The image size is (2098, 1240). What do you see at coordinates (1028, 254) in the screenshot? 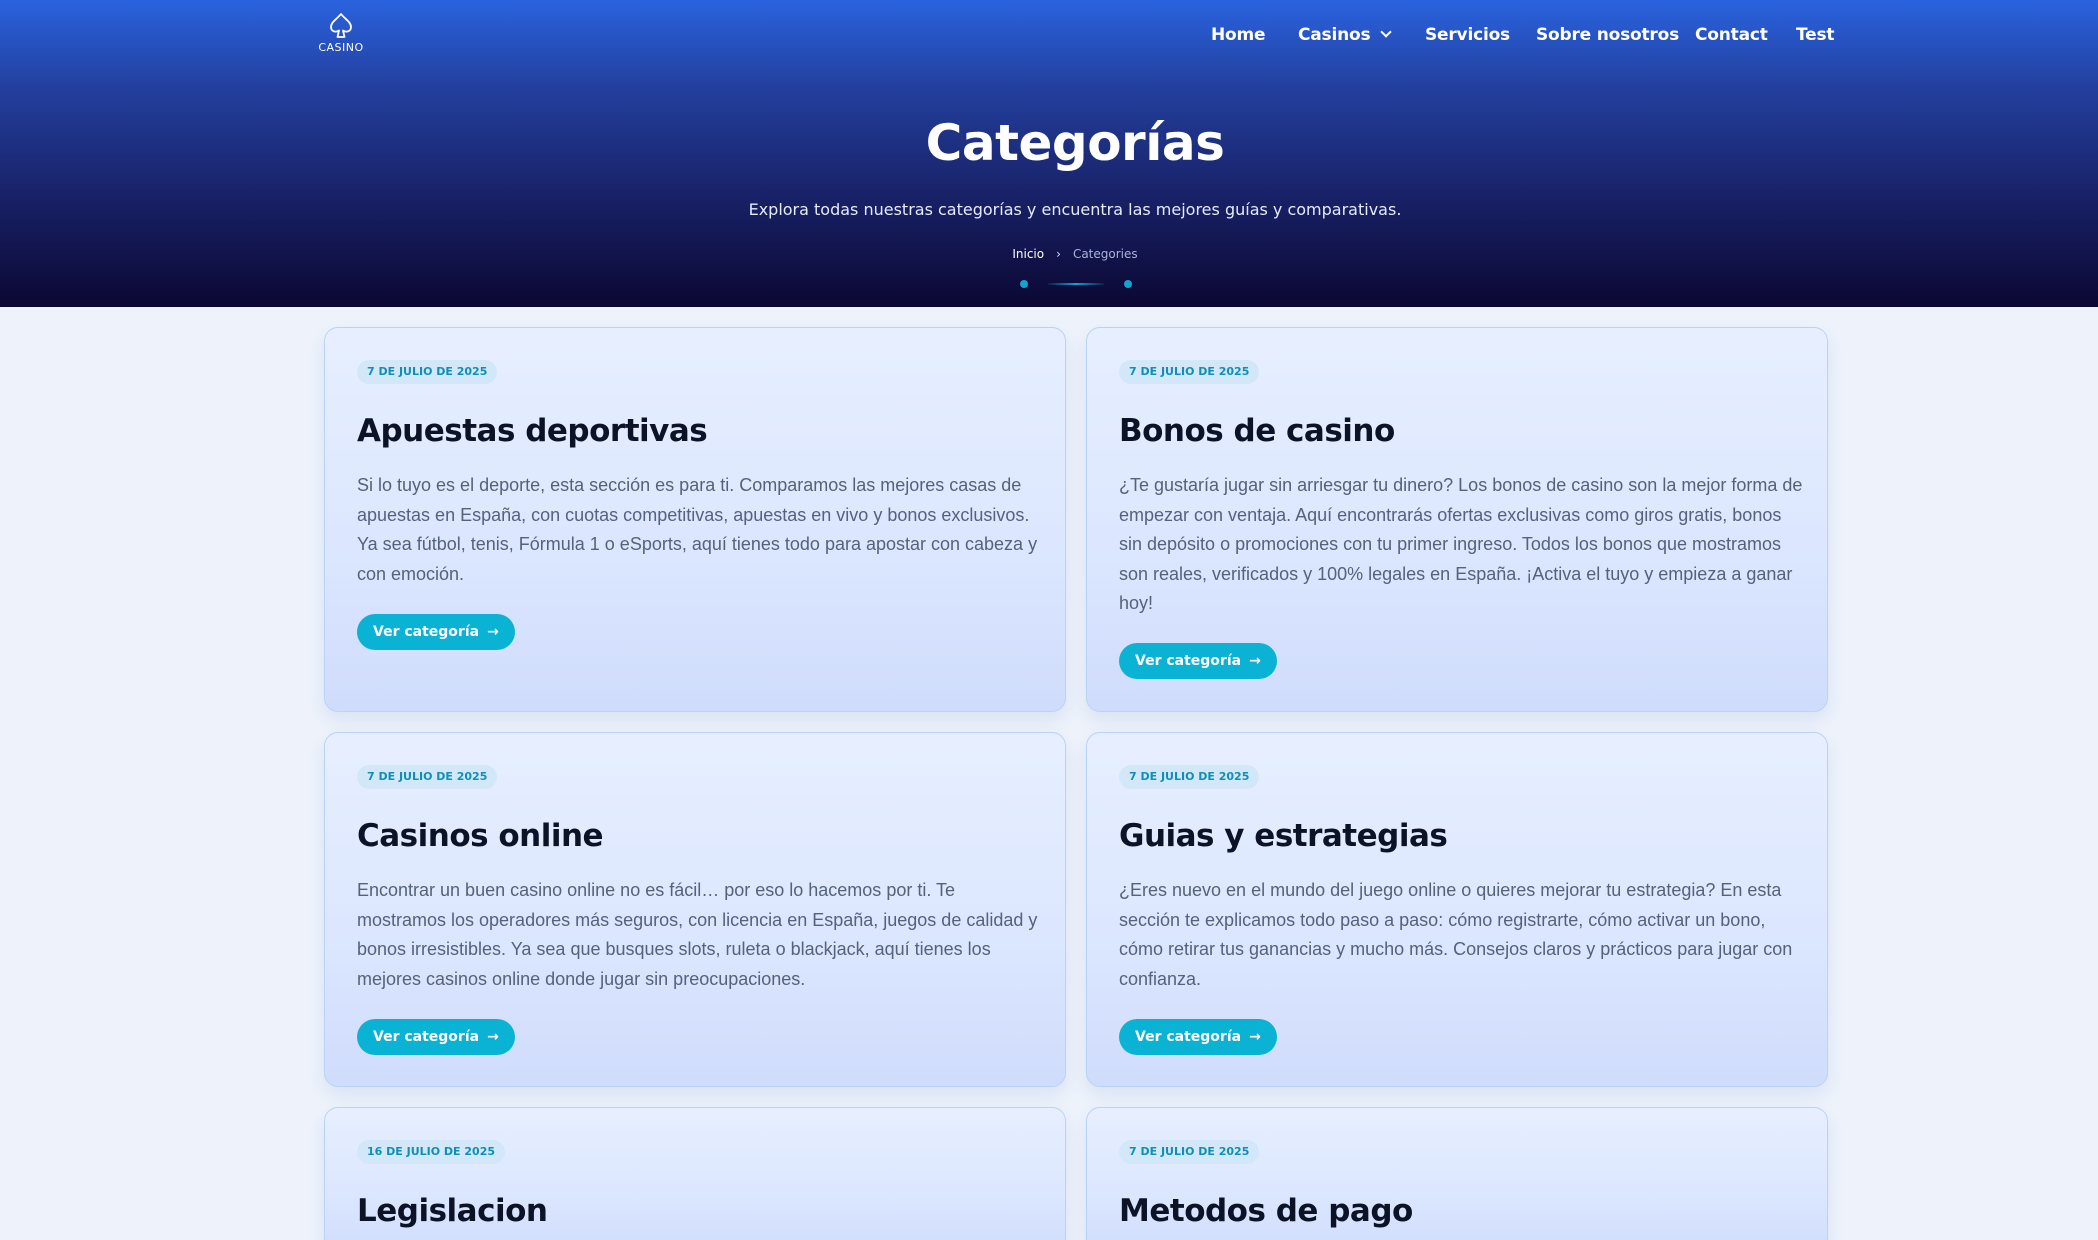
I see `breadcrumb-home: Inicio` at bounding box center [1028, 254].